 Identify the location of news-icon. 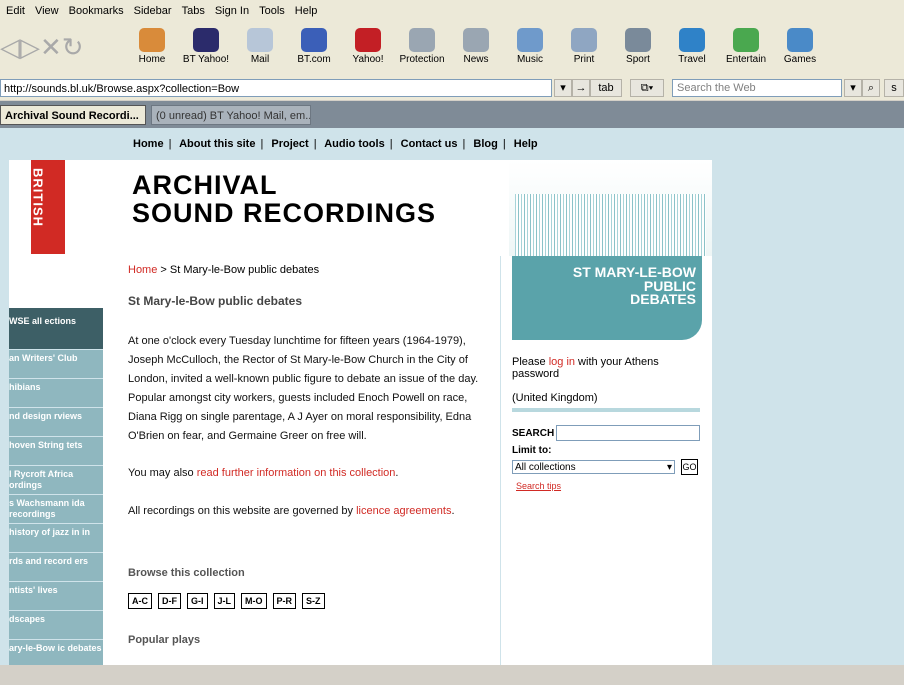
(476, 40).